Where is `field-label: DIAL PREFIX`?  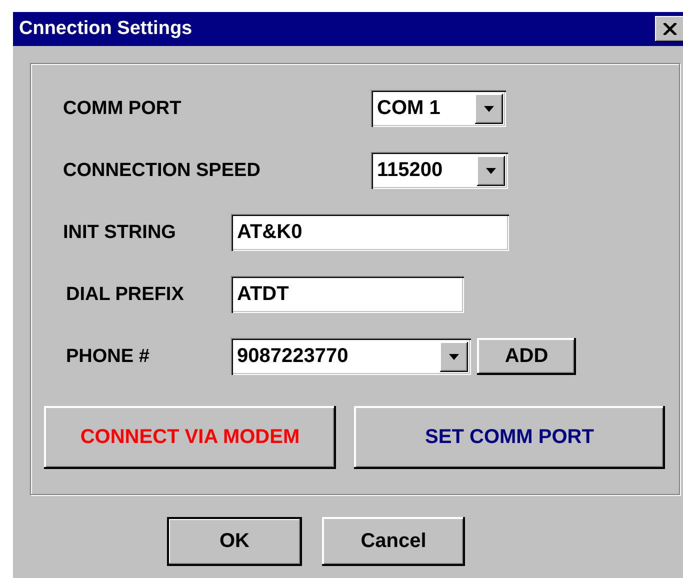 field-label: DIAL PREFIX is located at coordinates (125, 295).